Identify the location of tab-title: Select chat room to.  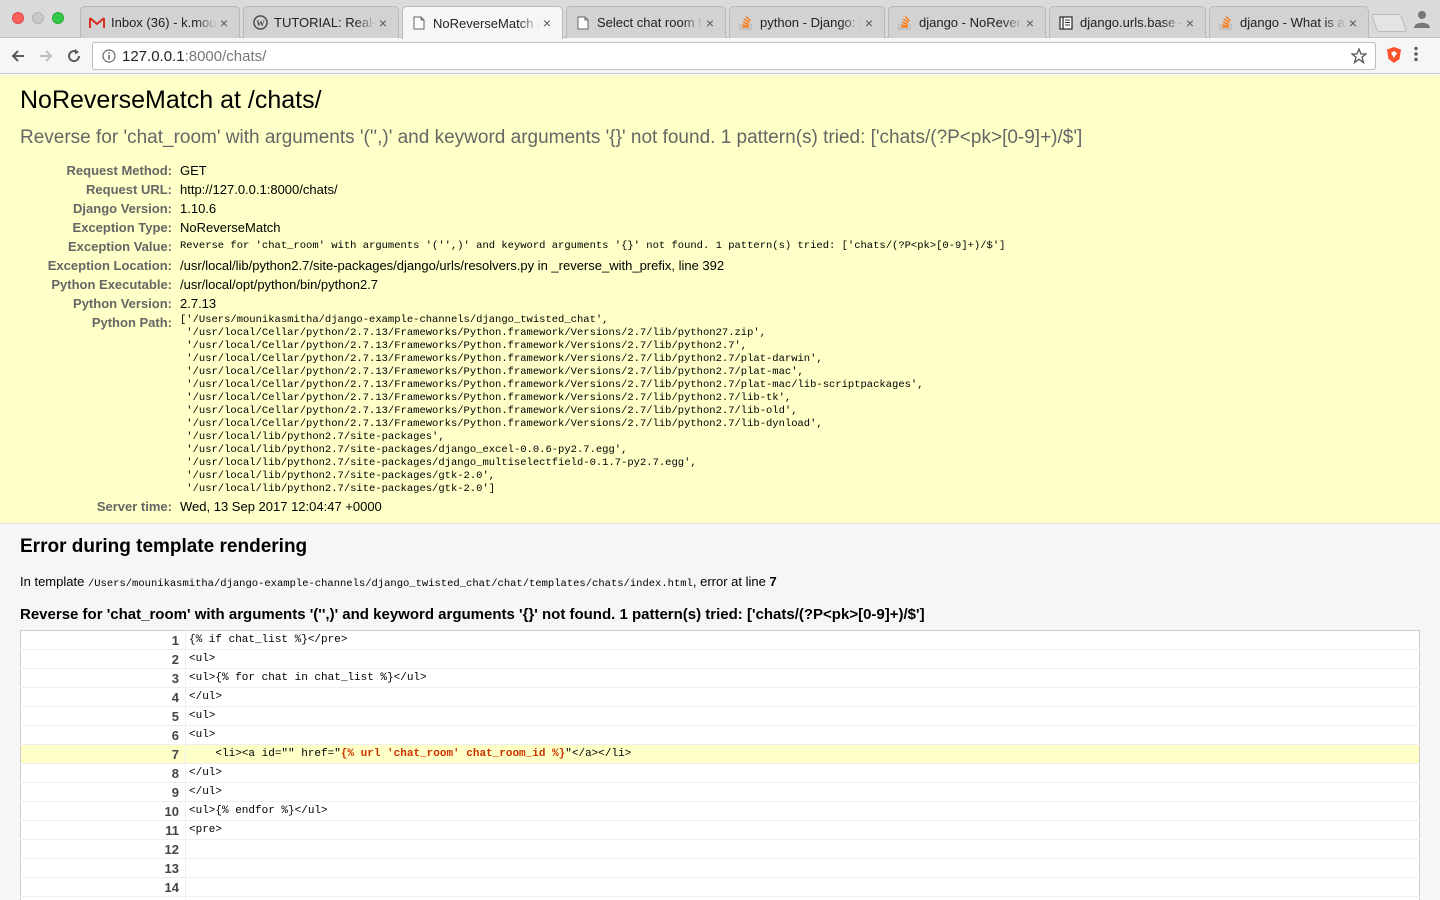
(650, 22).